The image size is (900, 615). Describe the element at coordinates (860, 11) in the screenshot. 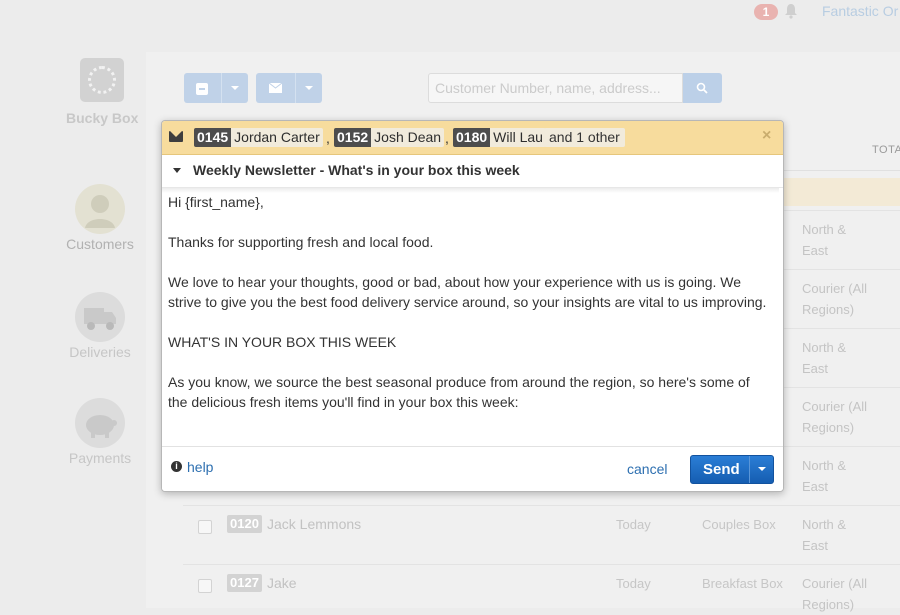

I see `org-name-link: Fantastic Or` at that location.